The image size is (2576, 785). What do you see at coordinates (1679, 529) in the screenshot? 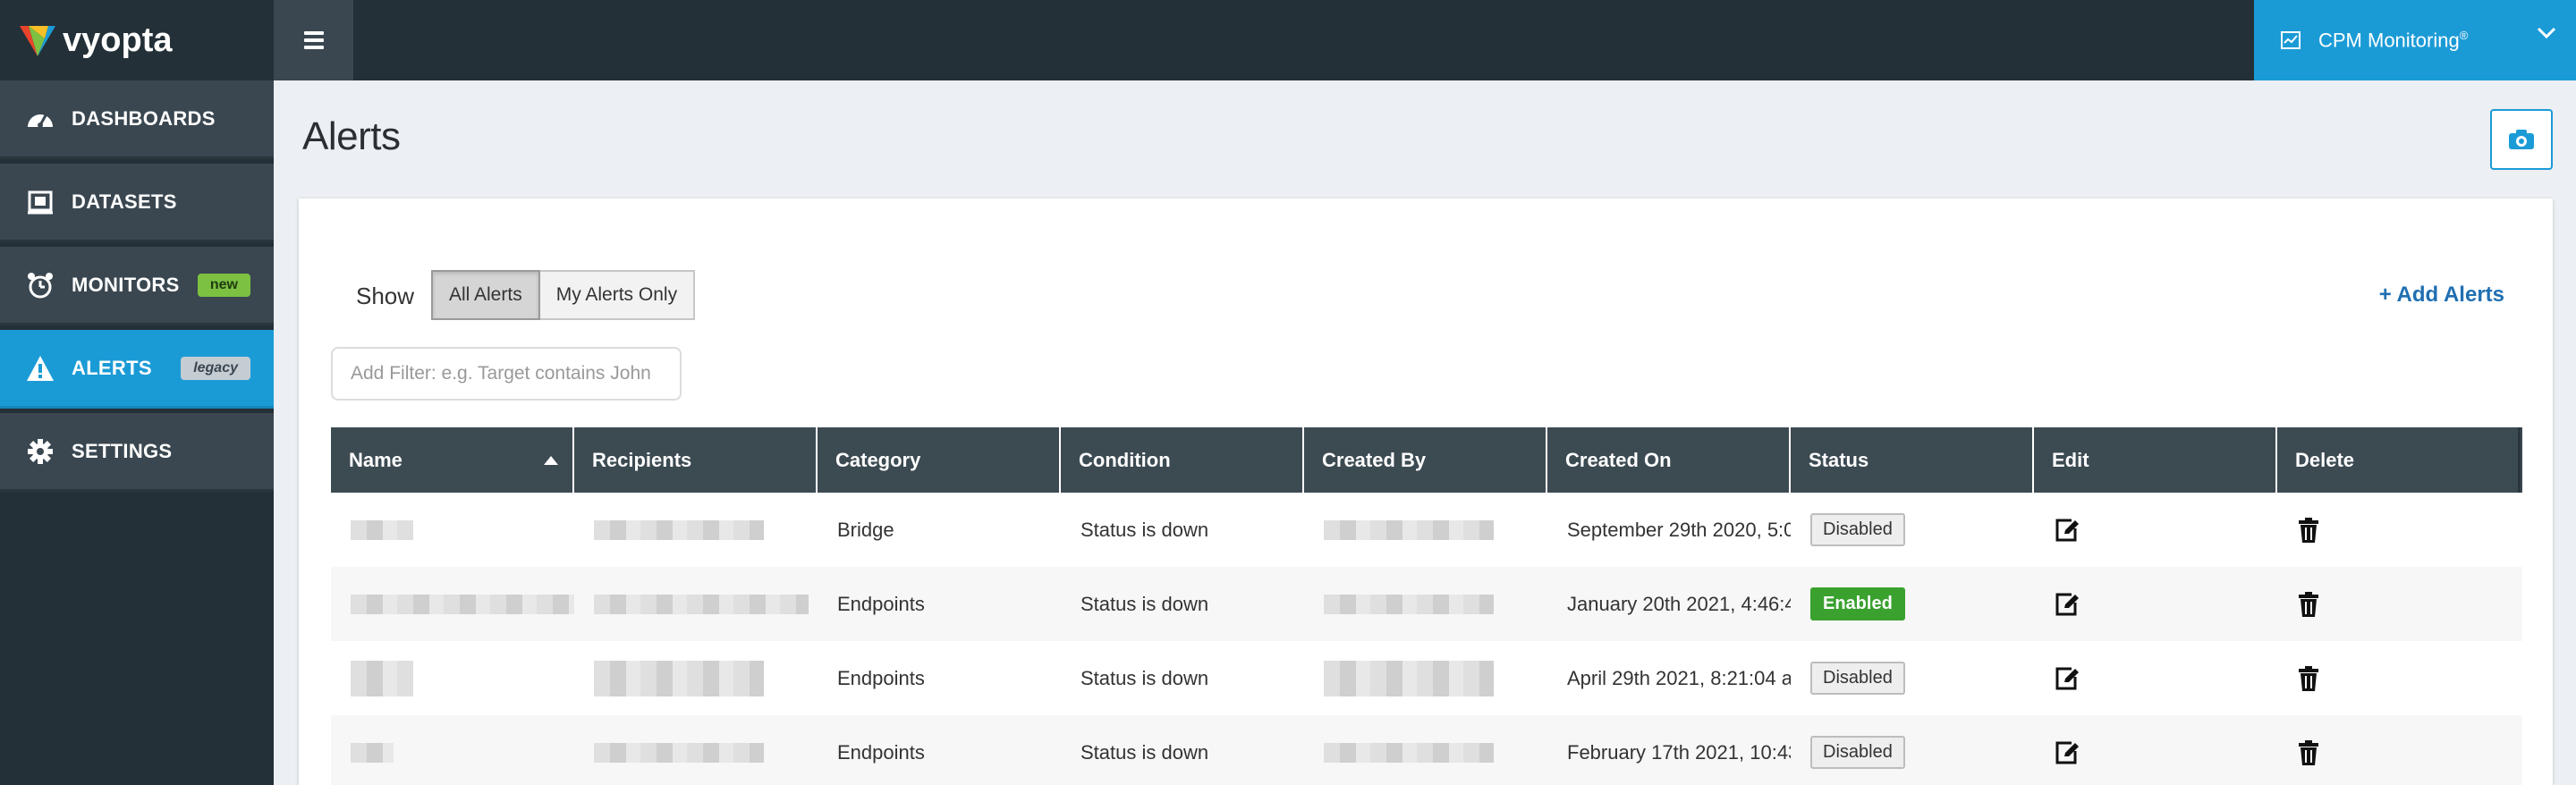
I see `cell-created-on: September 29th 2020, 5:0` at bounding box center [1679, 529].